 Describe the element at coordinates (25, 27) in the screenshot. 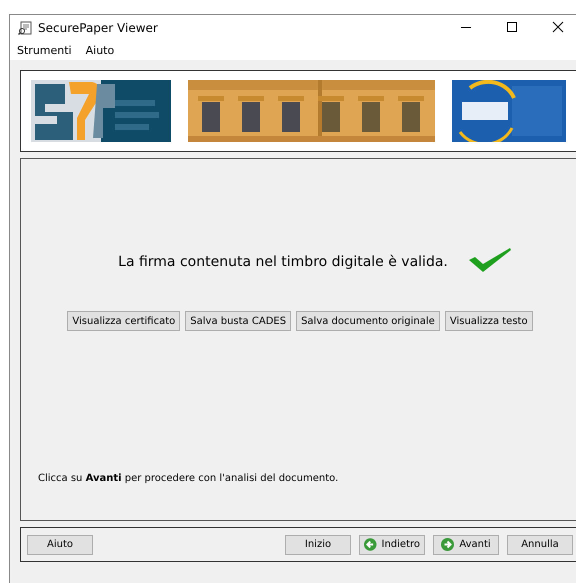

I see `app-icon` at that location.